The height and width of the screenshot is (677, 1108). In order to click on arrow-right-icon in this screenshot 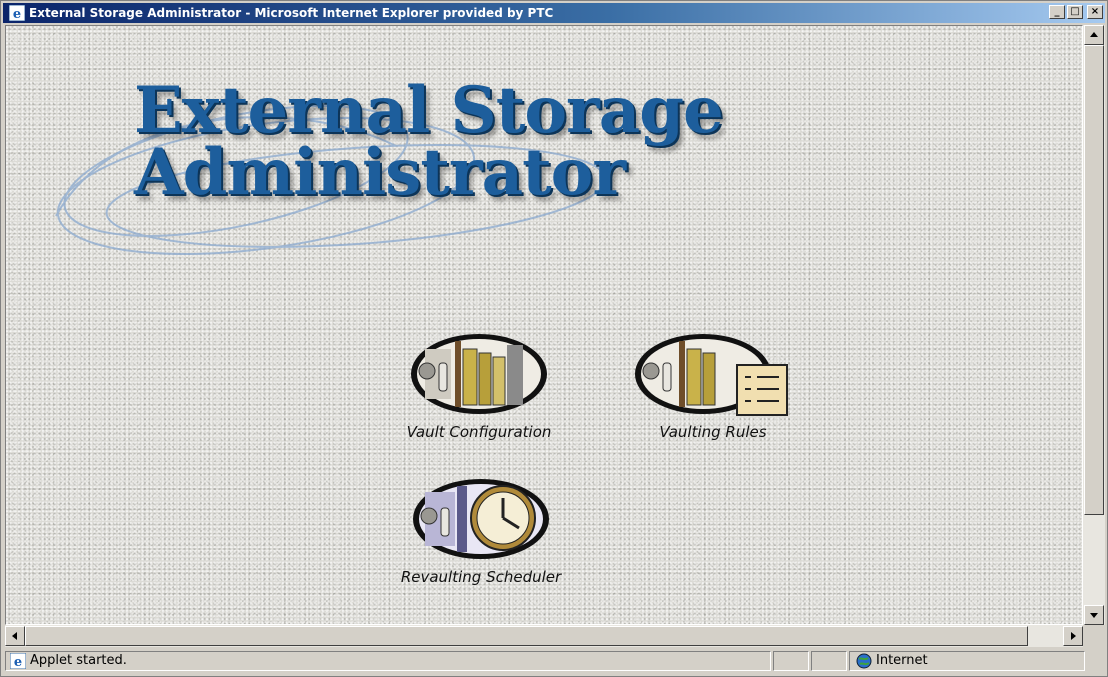, I will do `click(1073, 636)`.